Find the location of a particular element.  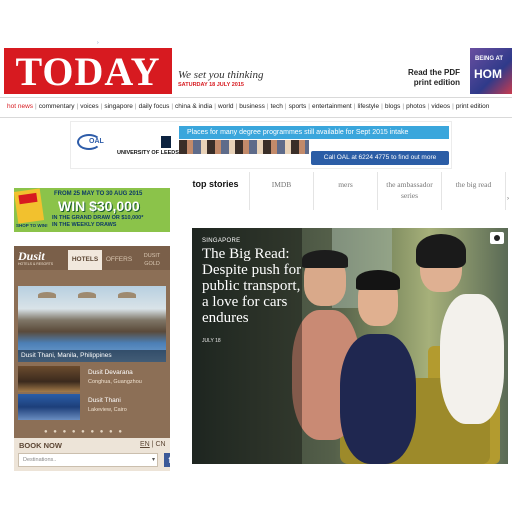

masthead-divider is located at coordinates (256, 97).